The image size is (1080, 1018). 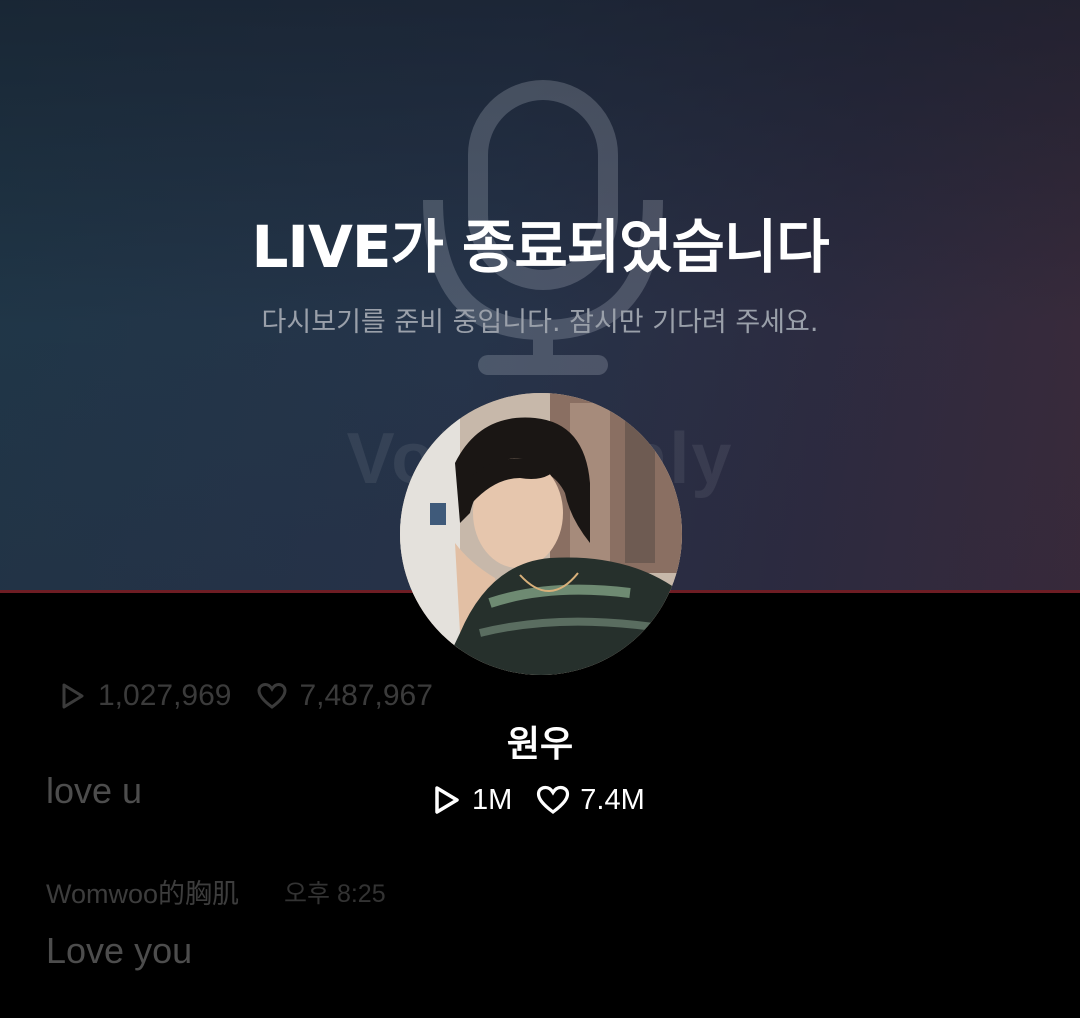 What do you see at coordinates (246, 696) in the screenshot?
I see `background-stats: 1,027,969 7,487,967` at bounding box center [246, 696].